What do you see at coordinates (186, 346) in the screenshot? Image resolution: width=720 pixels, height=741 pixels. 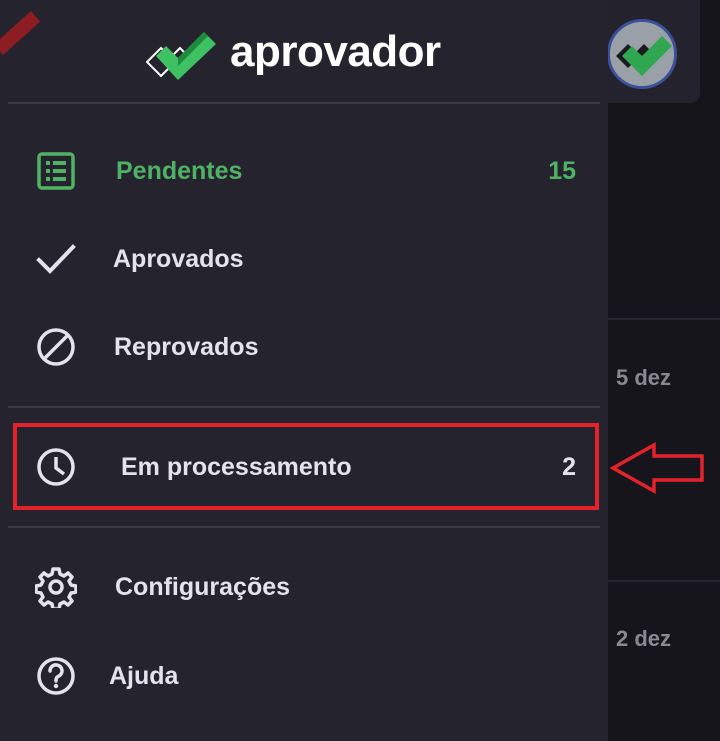 I see `nav-label: Reprovados` at bounding box center [186, 346].